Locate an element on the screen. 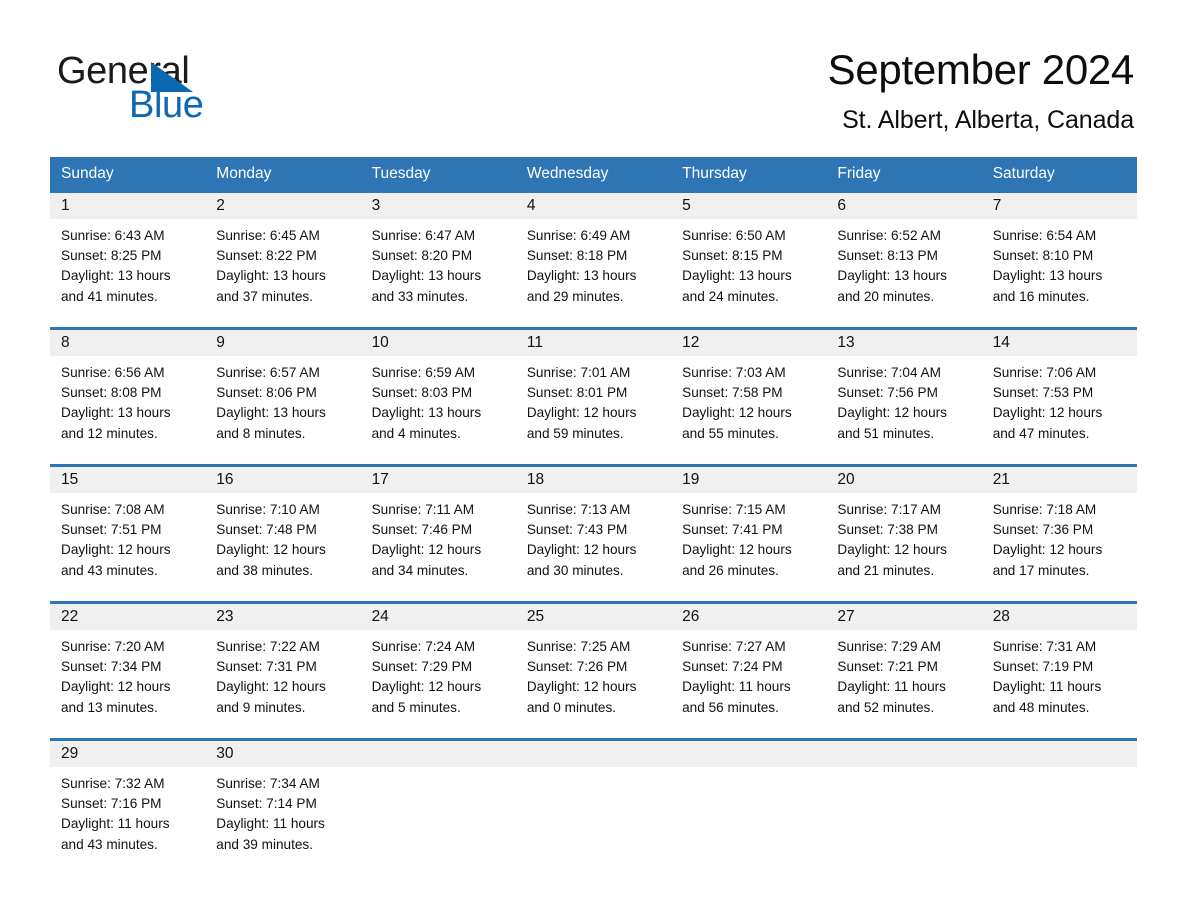  sunrise-text: Sunrise: 7:25 AM is located at coordinates (578, 646).